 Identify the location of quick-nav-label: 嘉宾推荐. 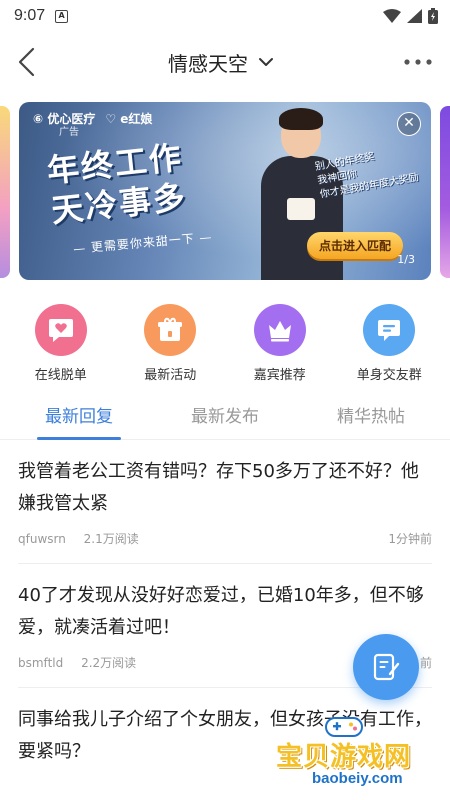
(279, 375).